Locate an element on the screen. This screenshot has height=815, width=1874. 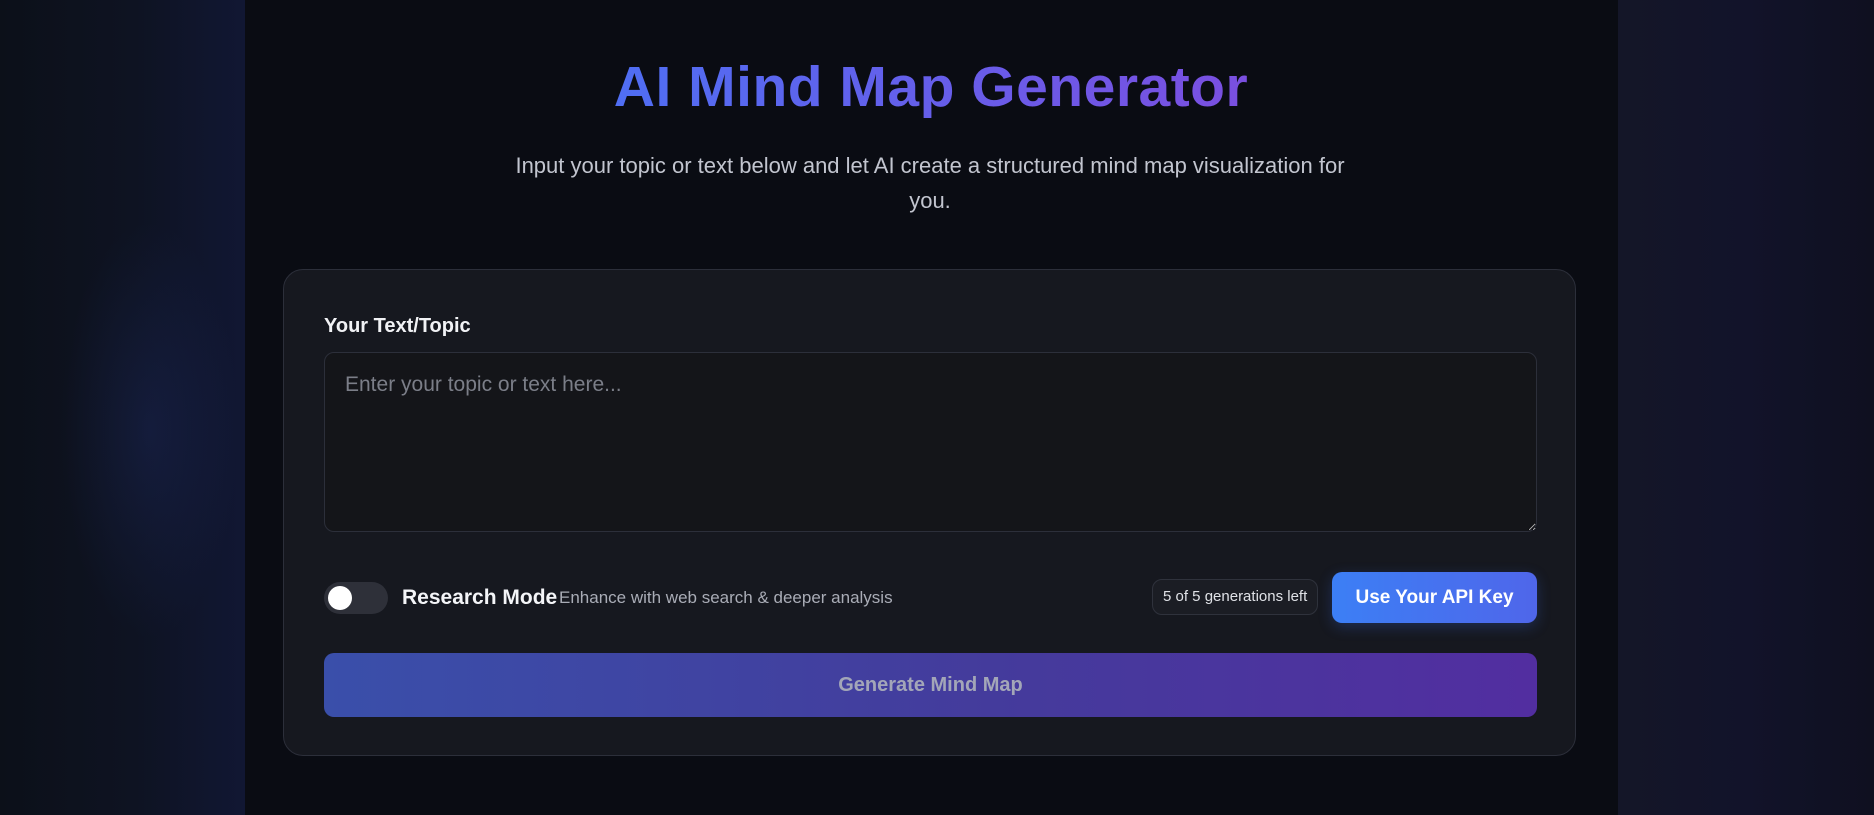
page-title: AI Mind Map Generator is located at coordinates (931, 87).